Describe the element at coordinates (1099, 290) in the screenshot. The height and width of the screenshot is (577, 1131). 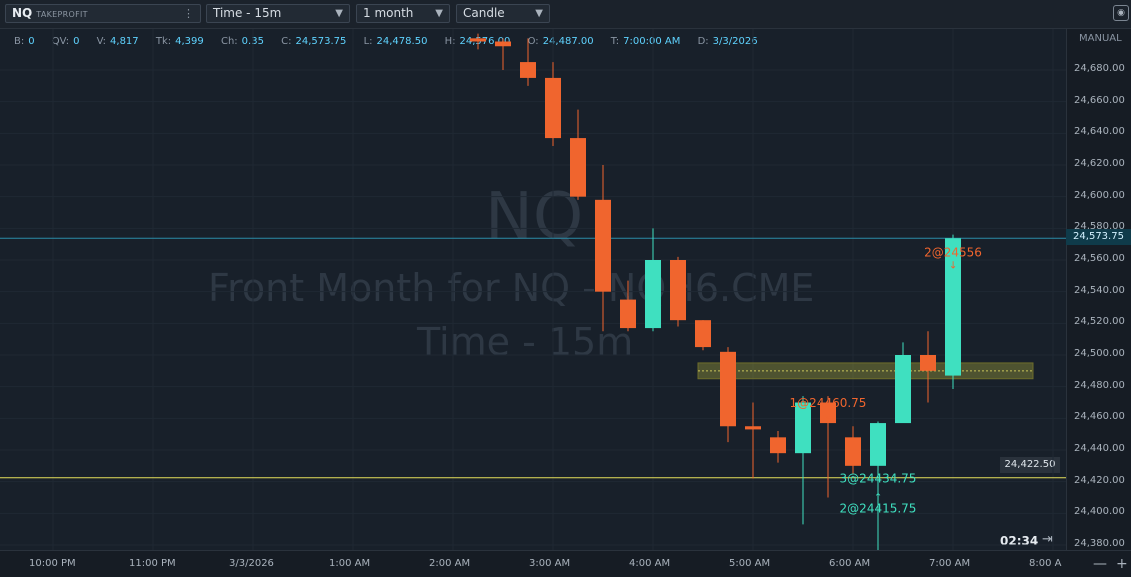
I see `price-tick-label: 24,540.00` at that location.